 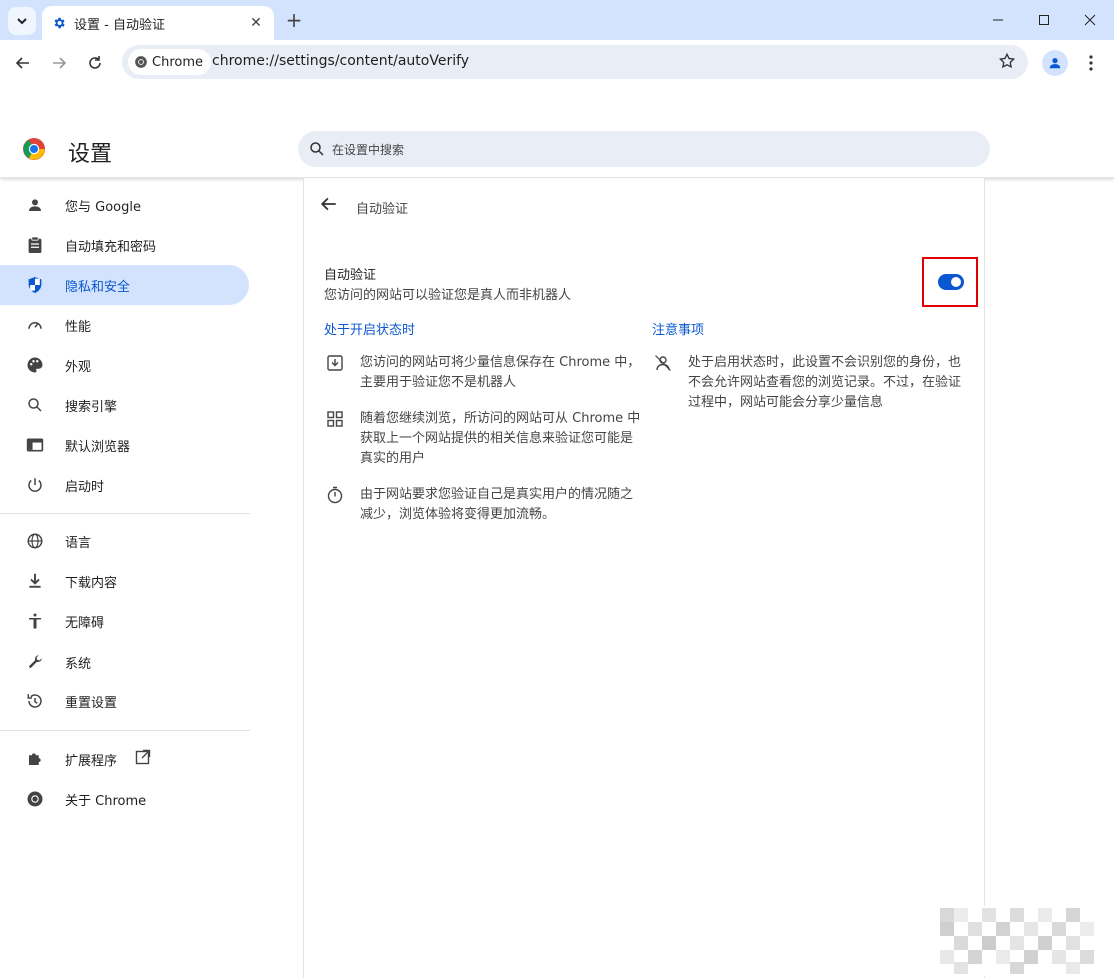 I want to click on sidebar-item-label: 关于 Chrome, so click(x=106, y=801).